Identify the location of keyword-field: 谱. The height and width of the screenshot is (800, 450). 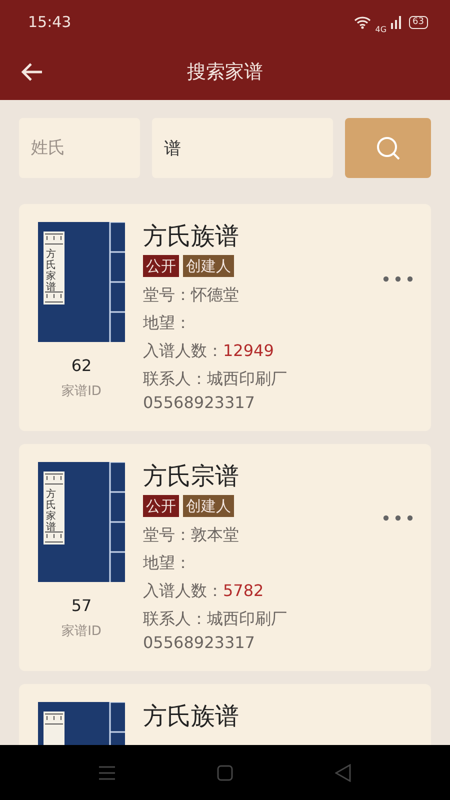
(242, 148).